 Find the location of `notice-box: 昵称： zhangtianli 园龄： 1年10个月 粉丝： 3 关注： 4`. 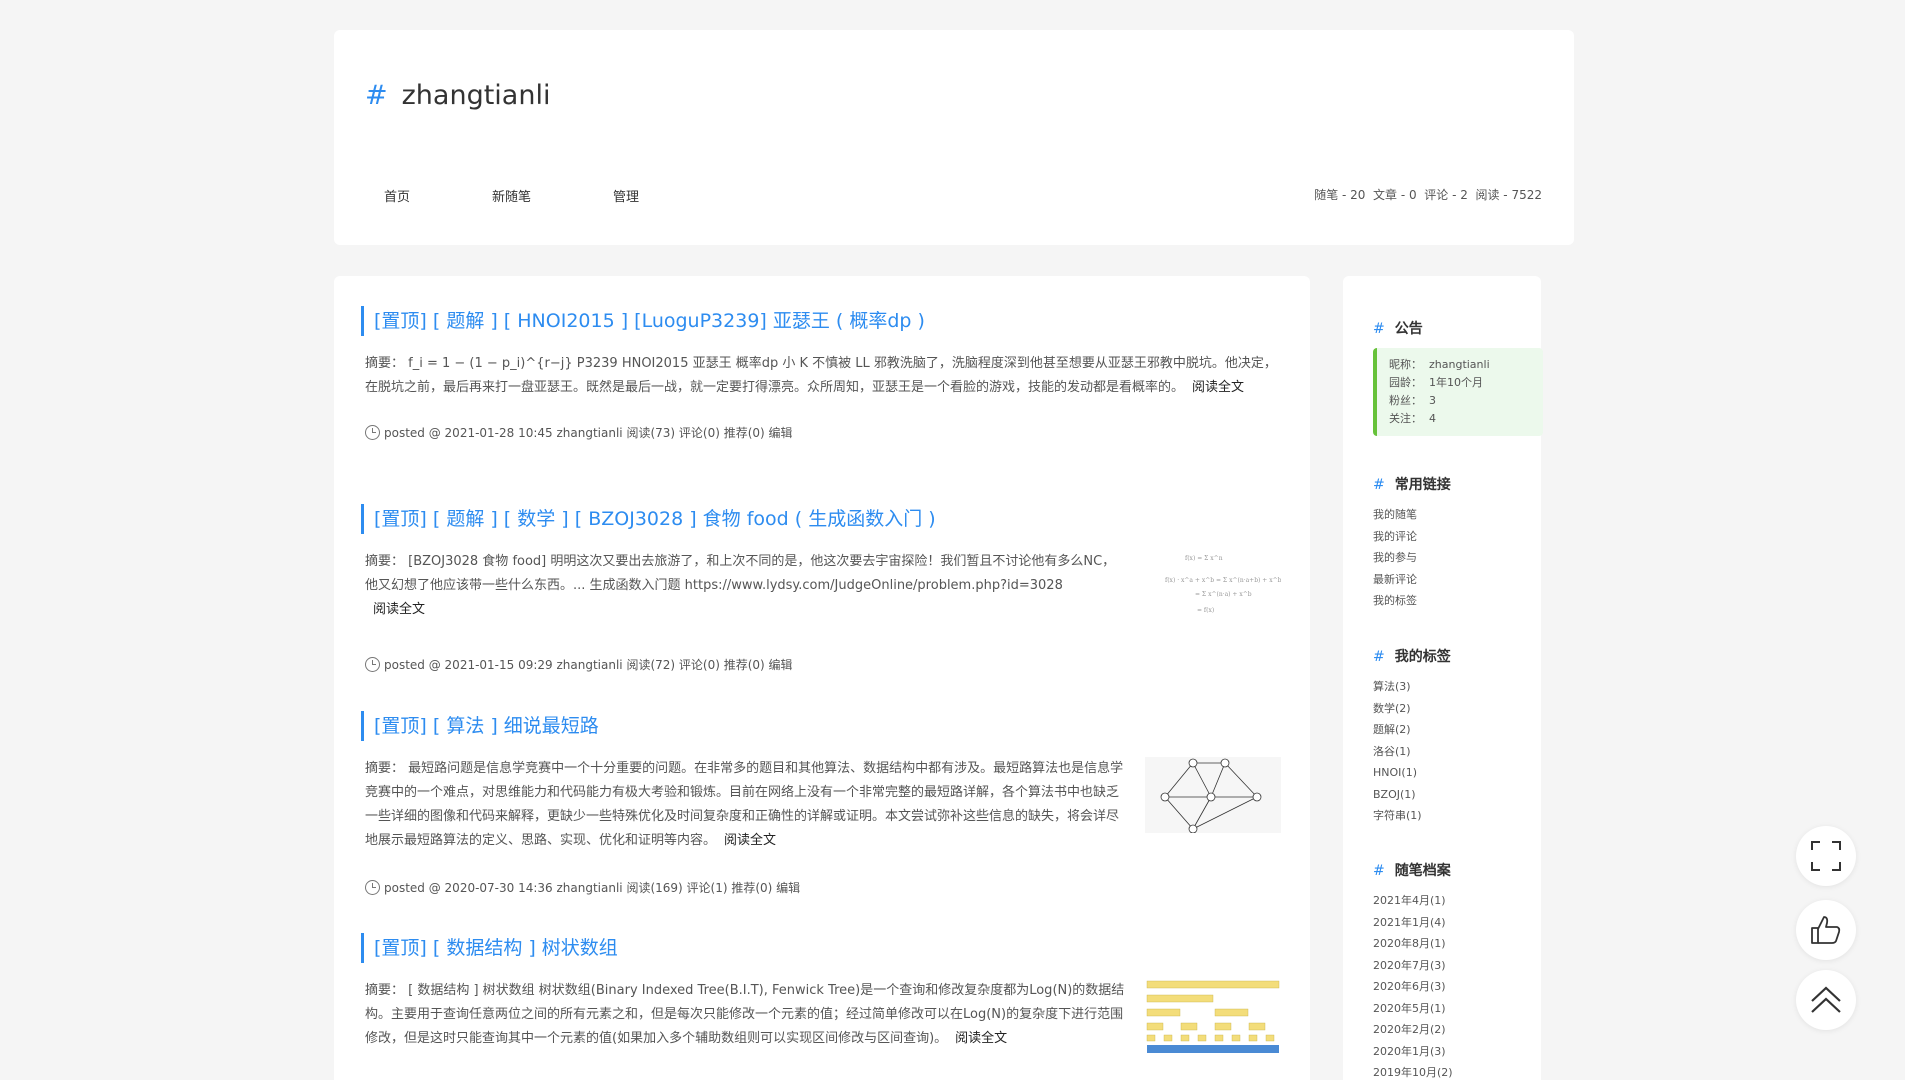

notice-box: 昵称： zhangtianli 园龄： 1年10个月 粉丝： 3 关注： 4 is located at coordinates (1458, 392).